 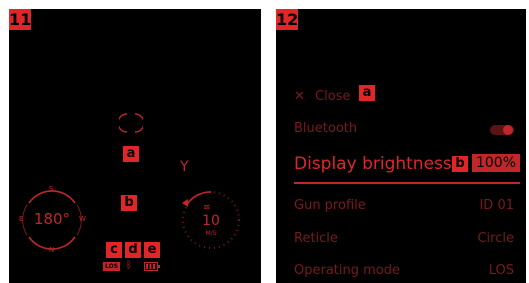 I want to click on compass-south: S, so click(x=51, y=189).